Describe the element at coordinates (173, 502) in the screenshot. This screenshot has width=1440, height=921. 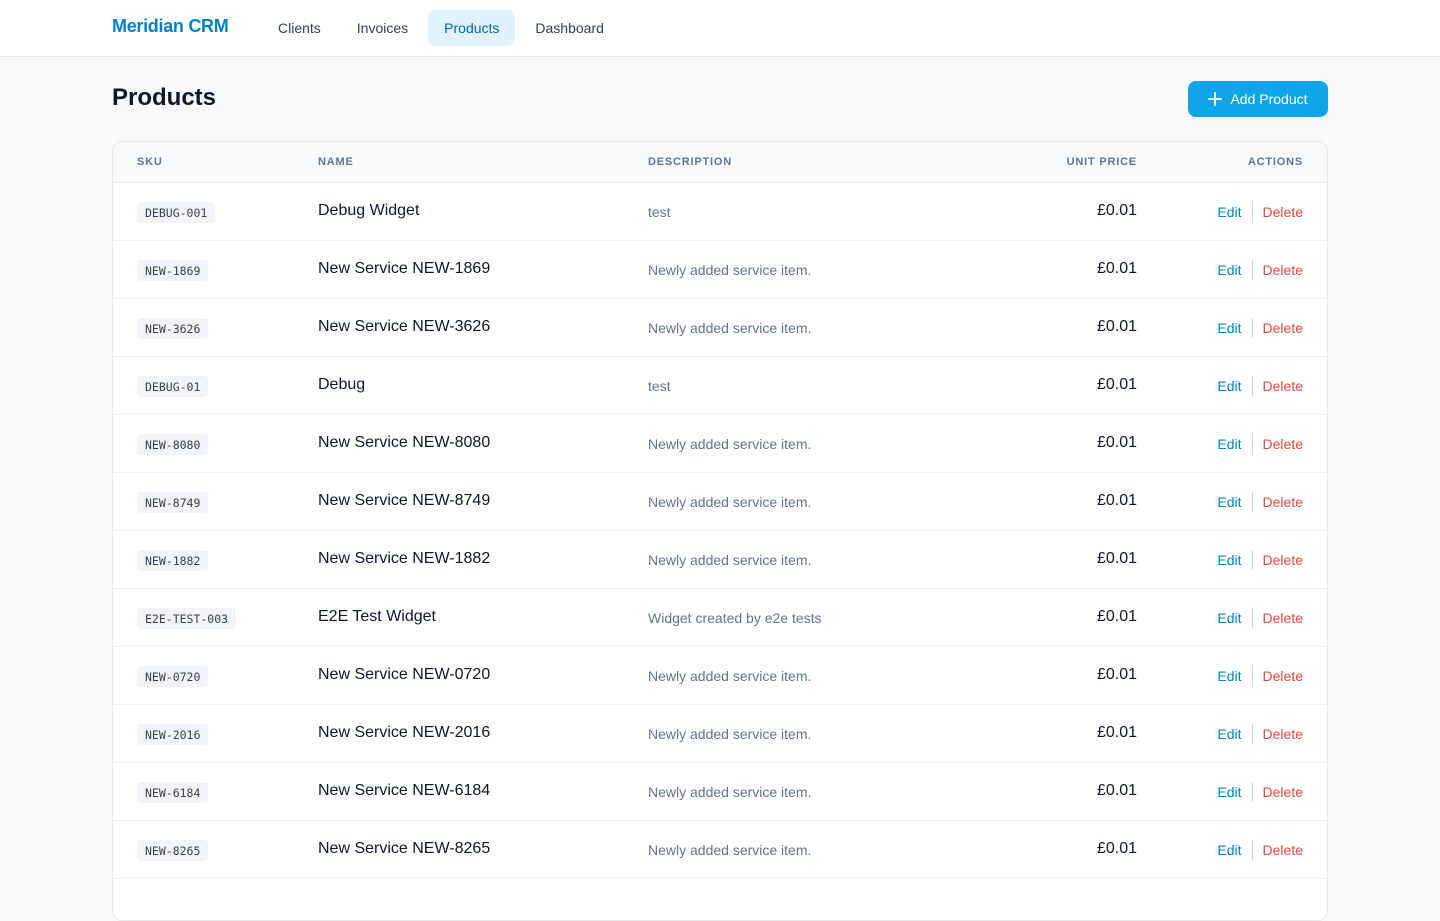
I see `sku-badge: NEW-8749` at that location.